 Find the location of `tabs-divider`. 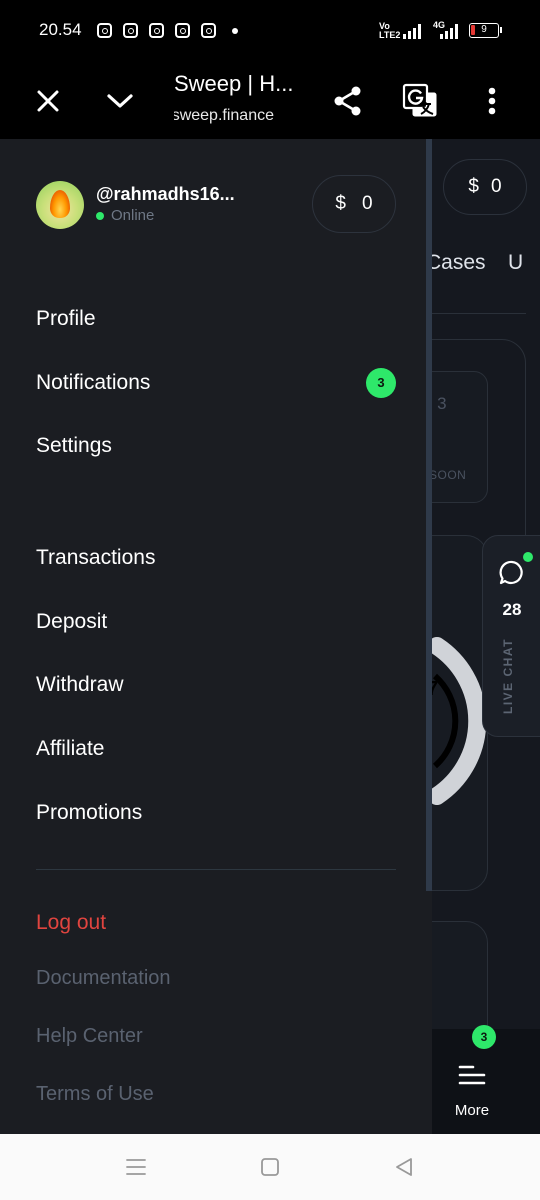

tabs-divider is located at coordinates (479, 313).